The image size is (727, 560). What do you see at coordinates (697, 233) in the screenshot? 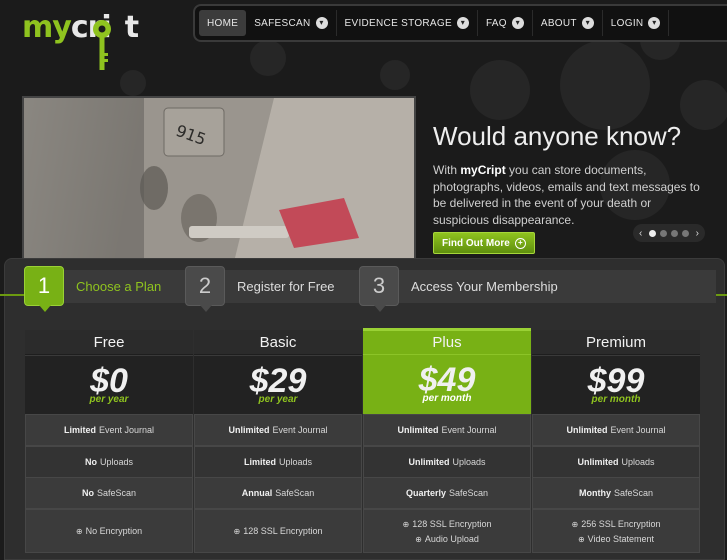
I see `slider-next-arrow-icon: ›` at bounding box center [697, 233].